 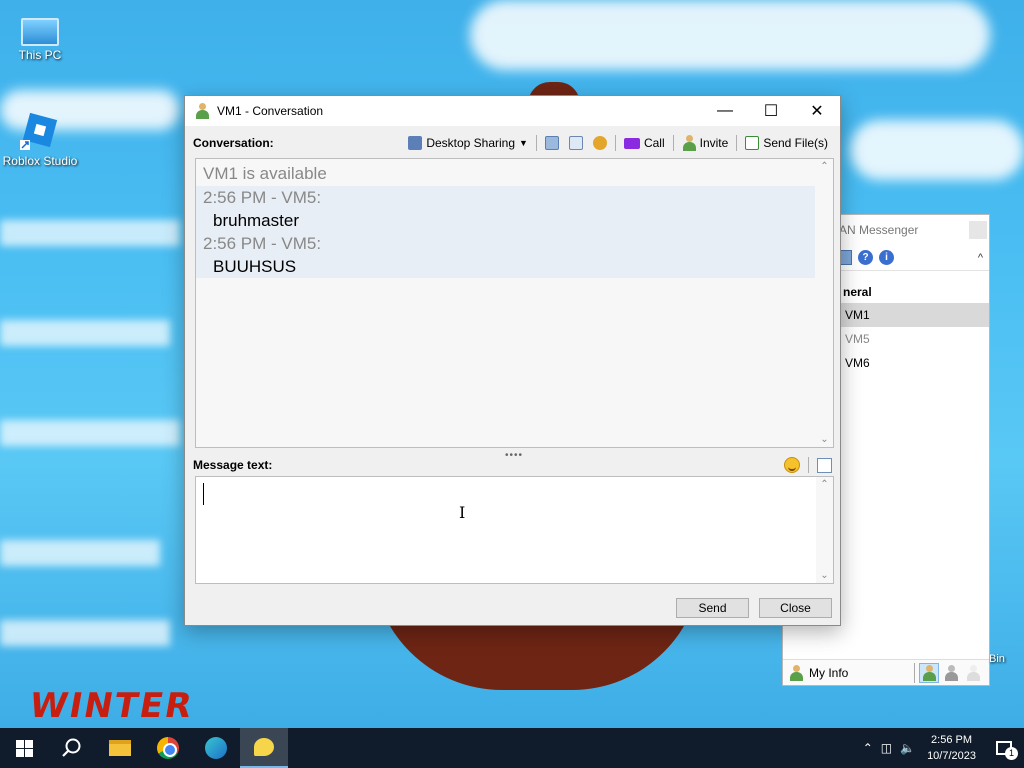 What do you see at coordinates (233, 465) in the screenshot?
I see `message-text-label: Message text:` at bounding box center [233, 465].